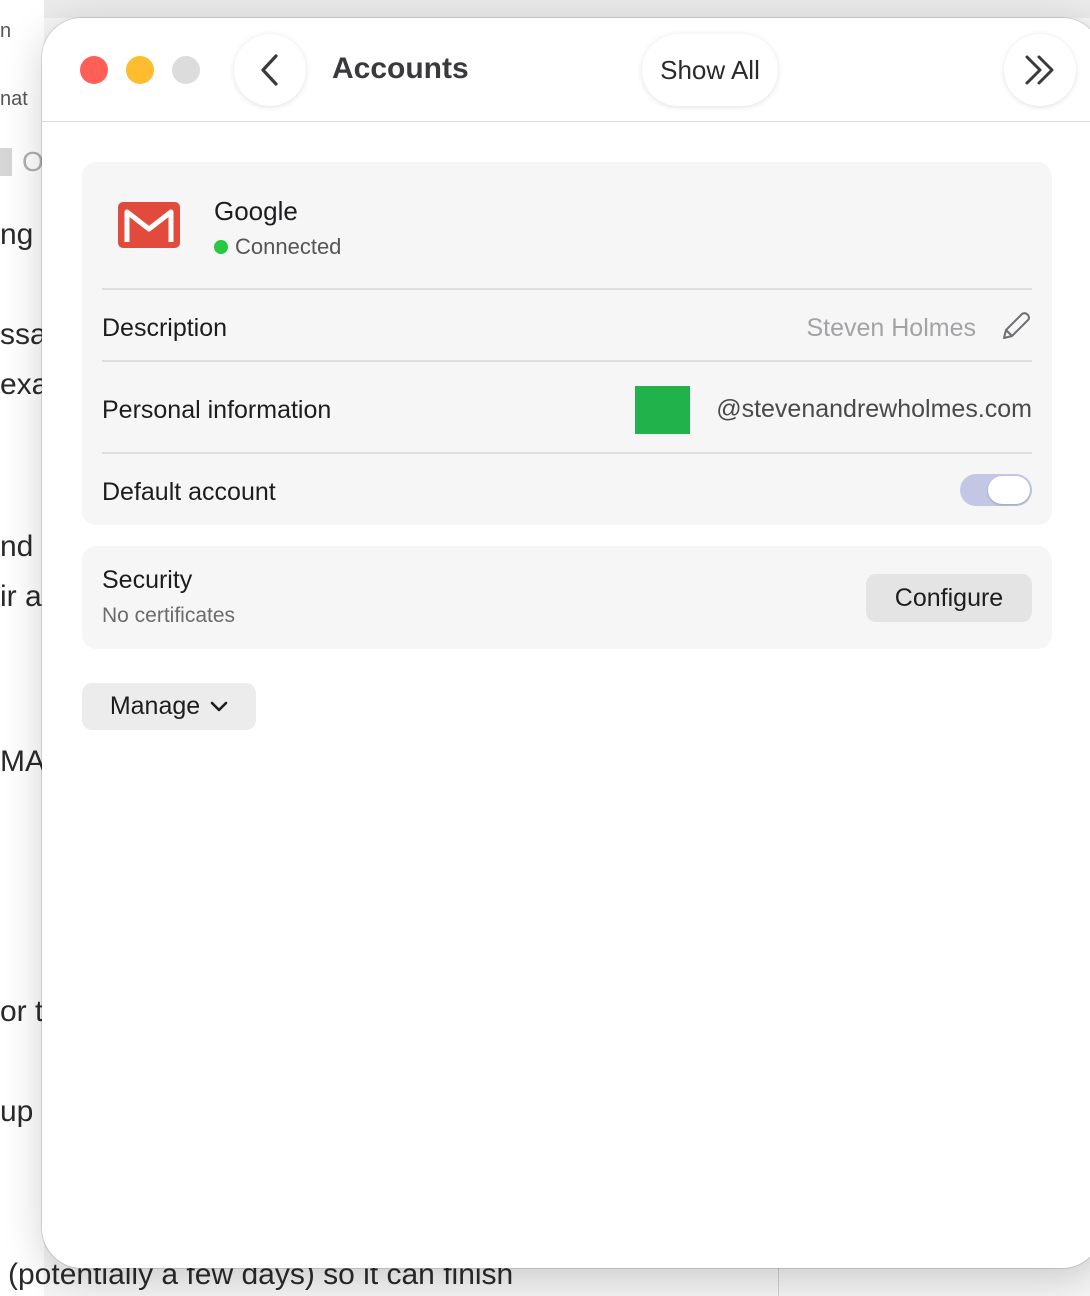 Image resolution: width=1090 pixels, height=1296 pixels. What do you see at coordinates (189, 492) in the screenshot?
I see `default-account-label: Default account` at bounding box center [189, 492].